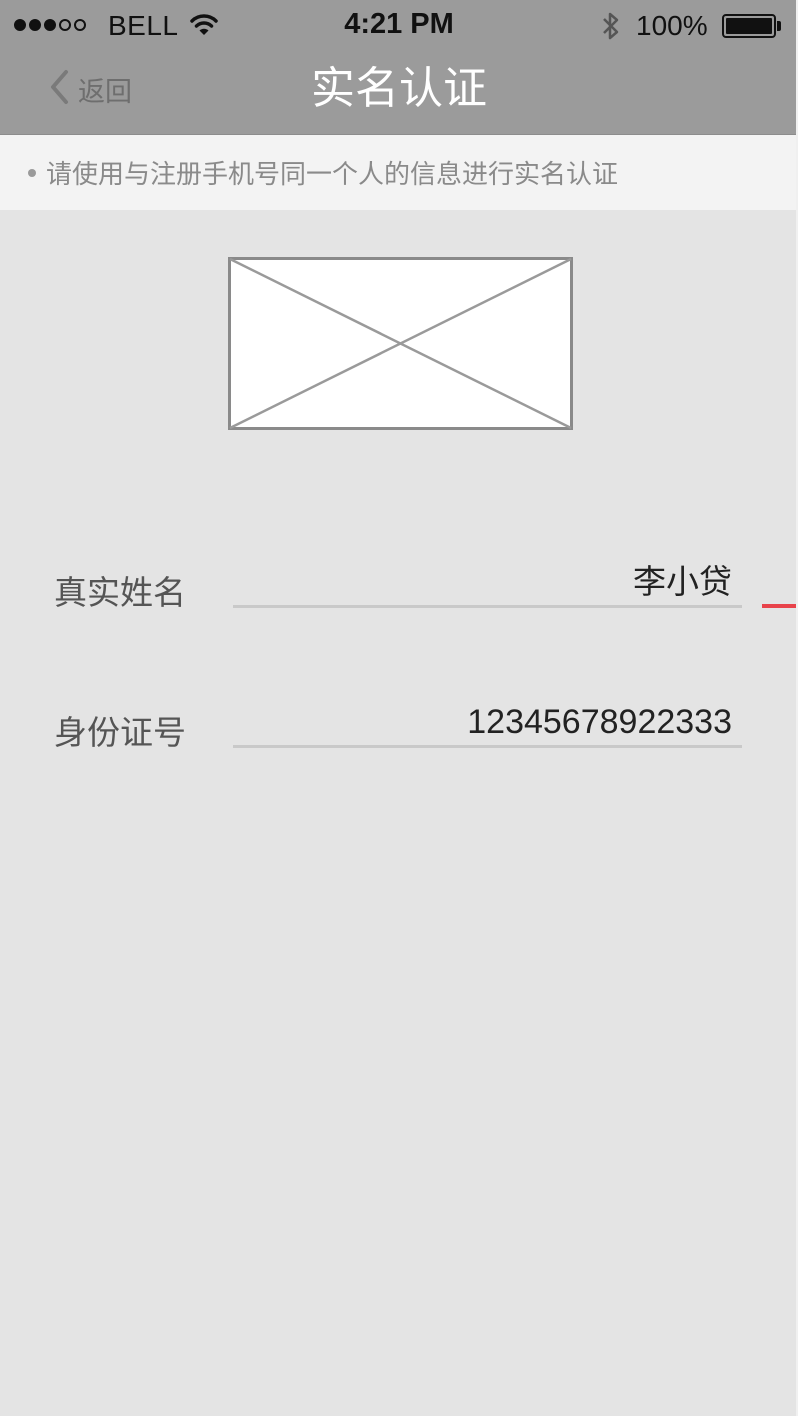  Describe the element at coordinates (120, 592) in the screenshot. I see `name-label: 真实姓名` at that location.